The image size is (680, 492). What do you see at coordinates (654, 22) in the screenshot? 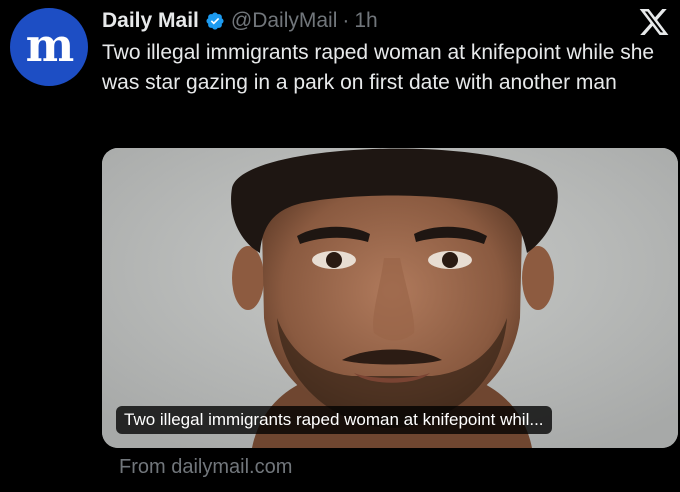
I see `x-logo-icon` at bounding box center [654, 22].